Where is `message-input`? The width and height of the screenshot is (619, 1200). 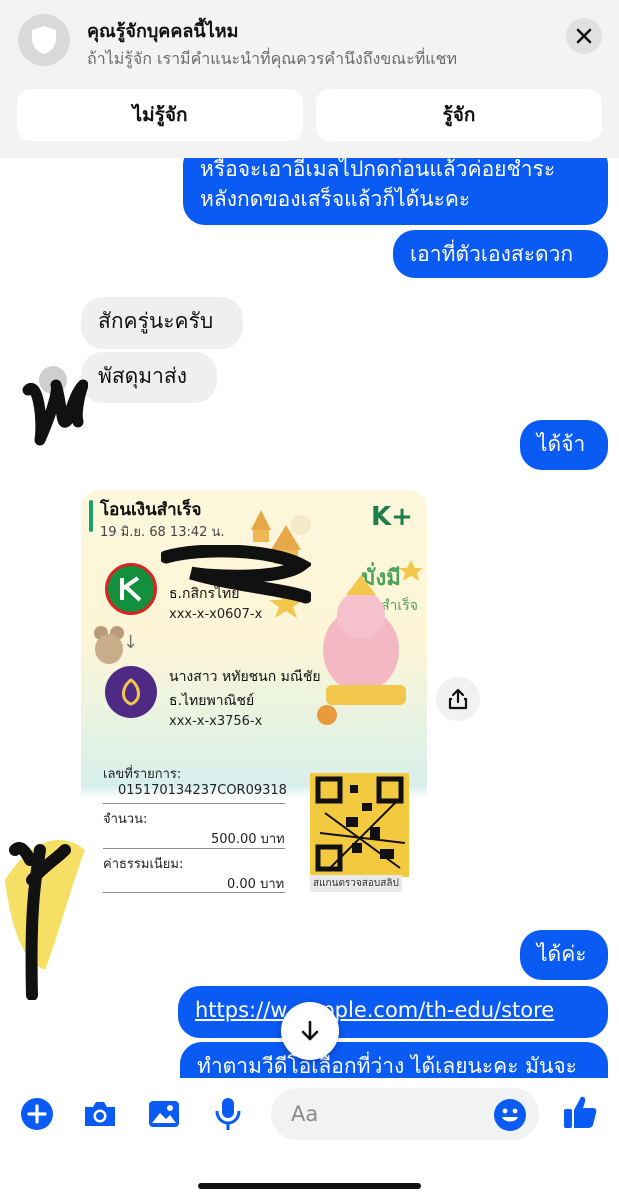 message-input is located at coordinates (391, 1114).